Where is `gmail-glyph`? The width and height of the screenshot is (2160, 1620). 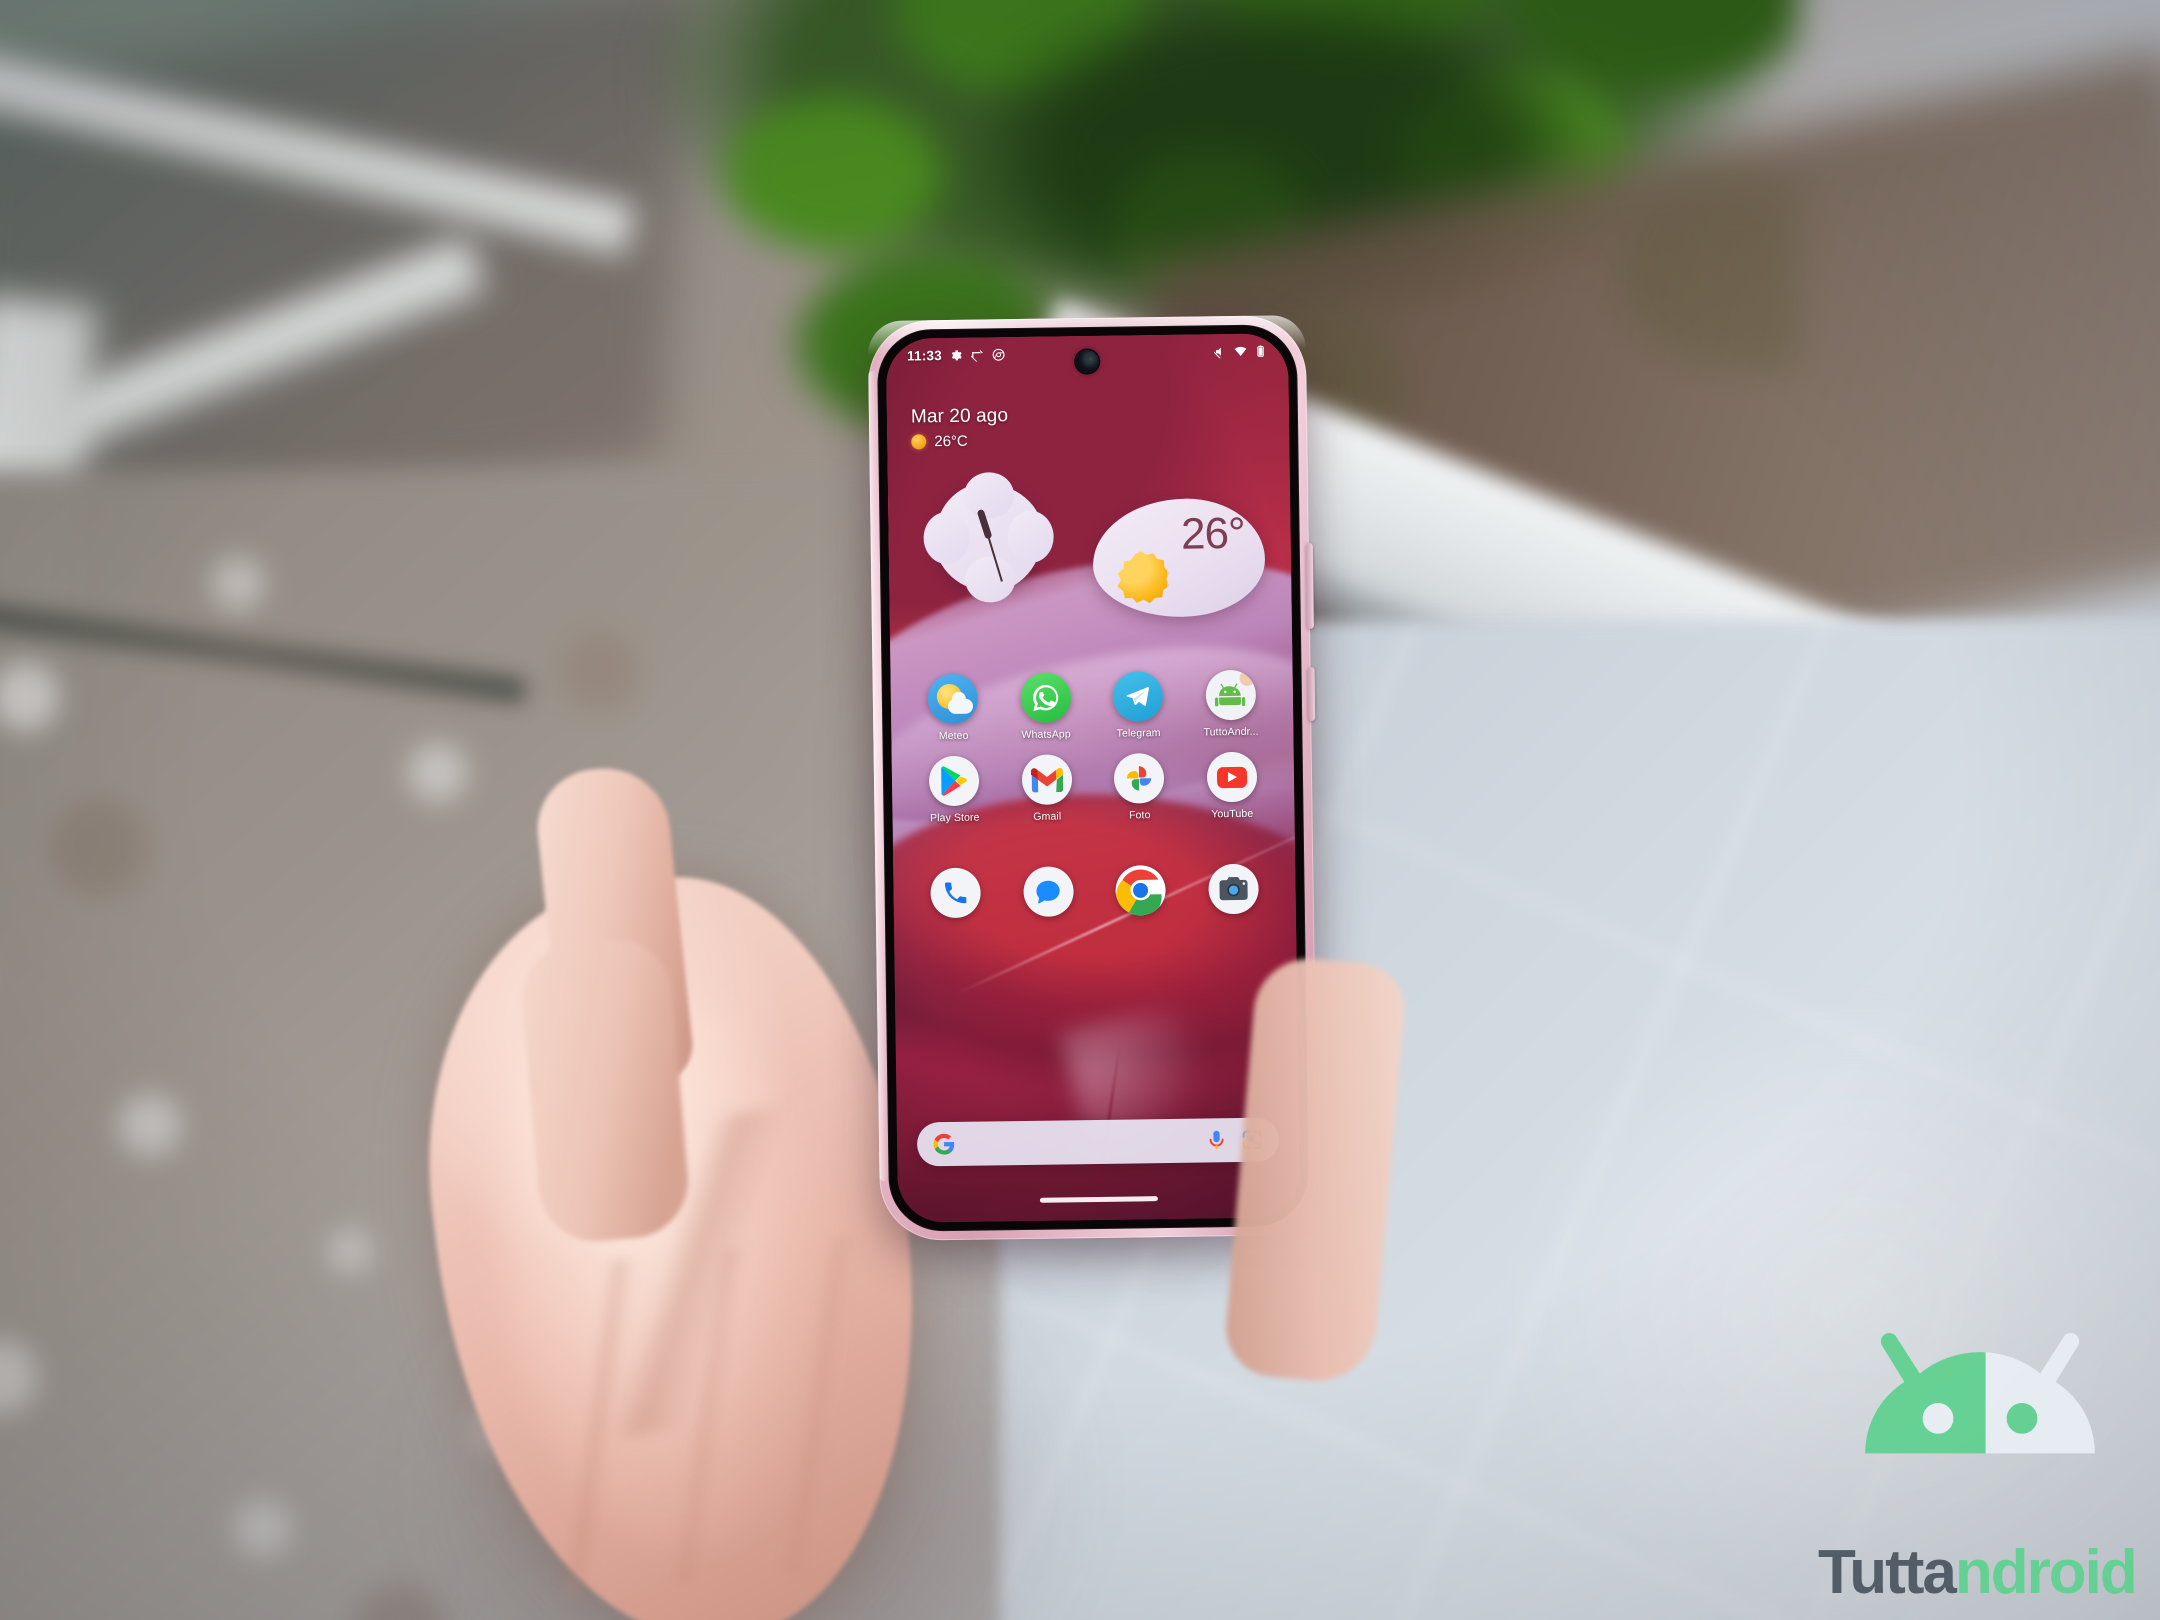
gmail-glyph is located at coordinates (1046, 779).